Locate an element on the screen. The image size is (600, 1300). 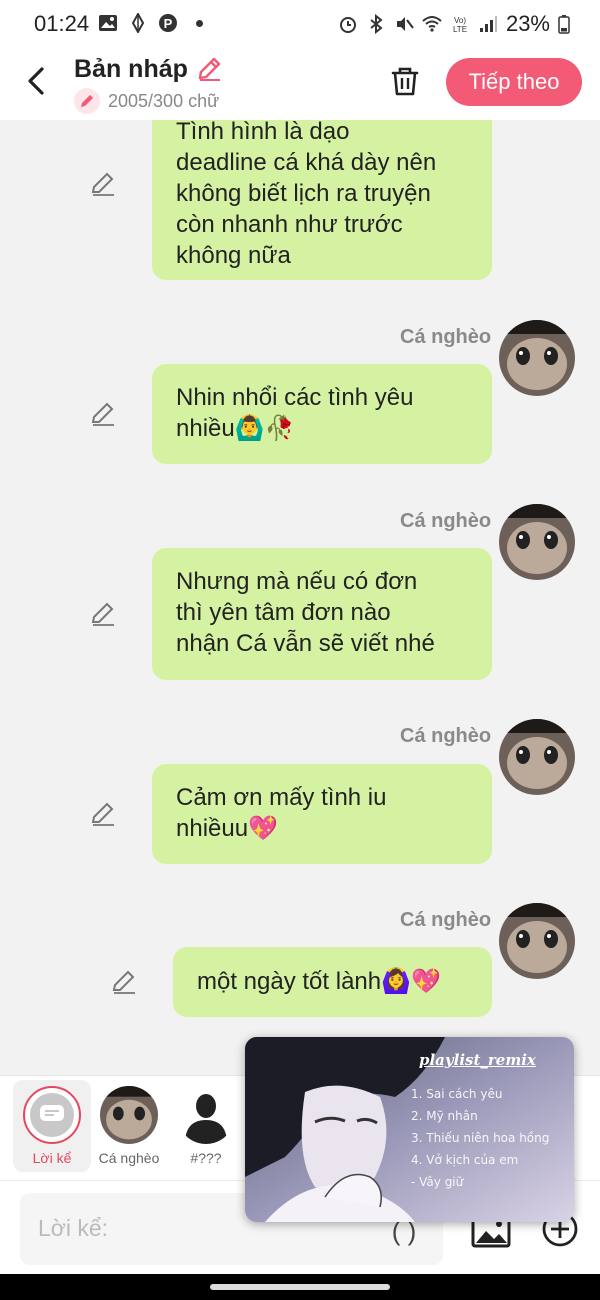
diamond-app-icon is located at coordinates (138, 23).